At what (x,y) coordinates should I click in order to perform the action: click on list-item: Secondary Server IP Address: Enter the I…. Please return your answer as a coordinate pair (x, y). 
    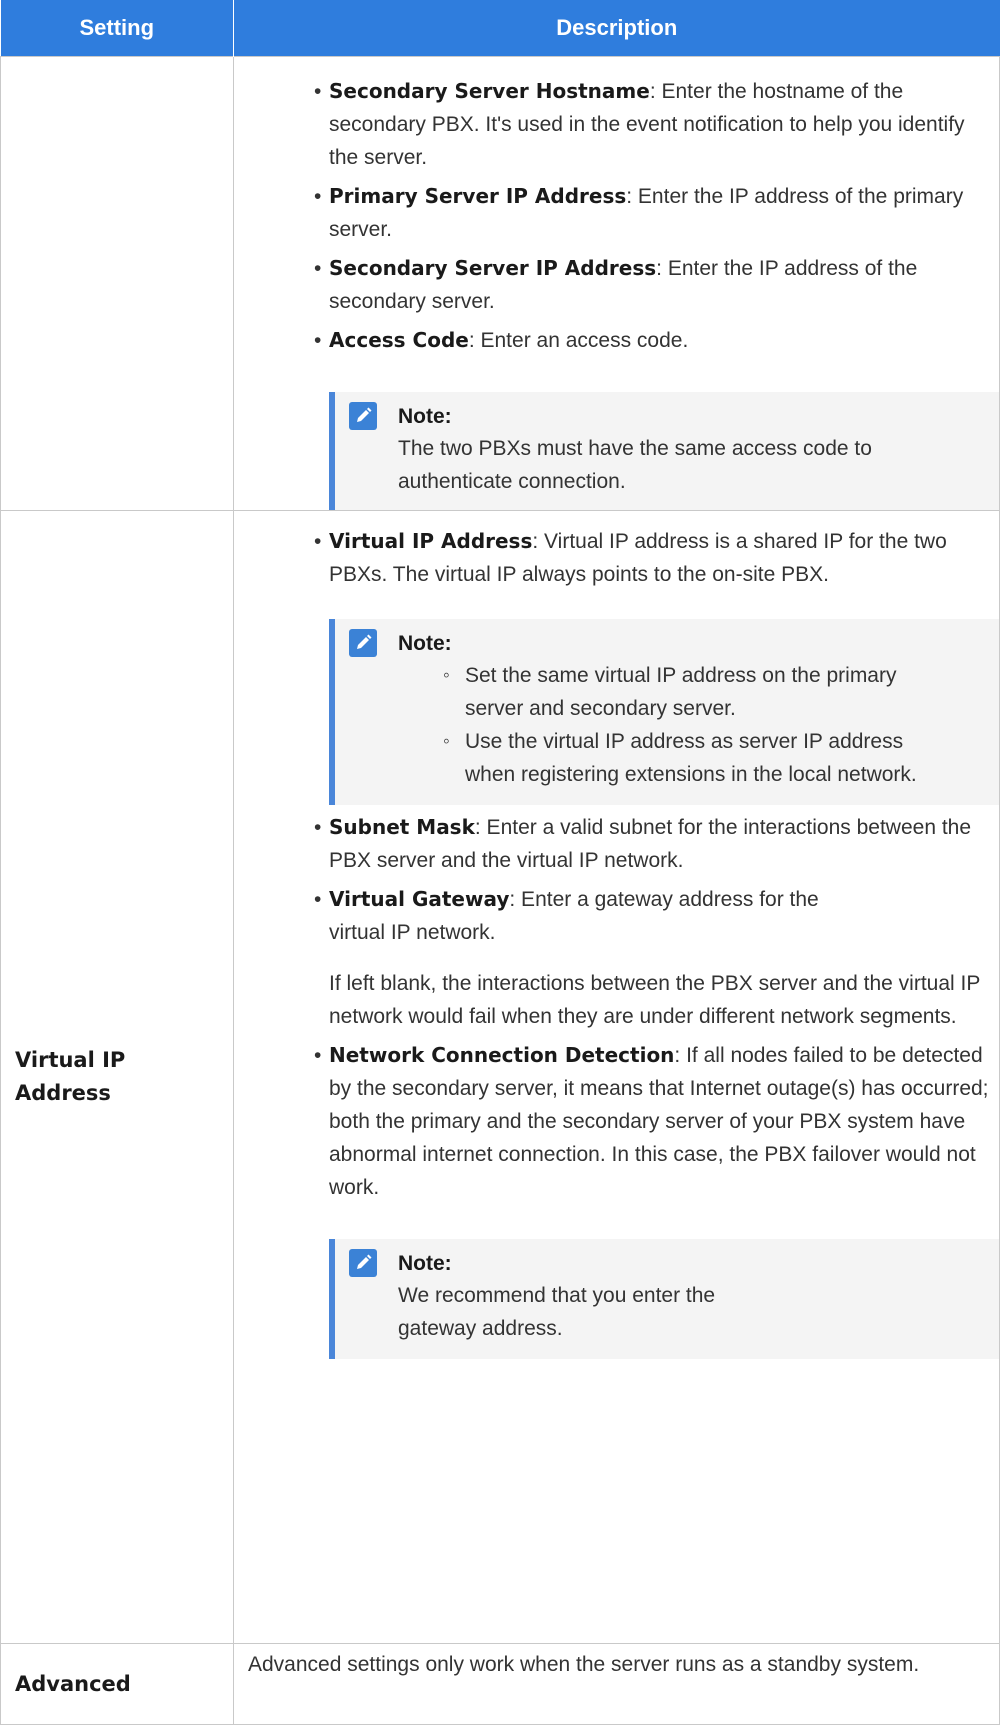
    Looking at the image, I should click on (656, 285).